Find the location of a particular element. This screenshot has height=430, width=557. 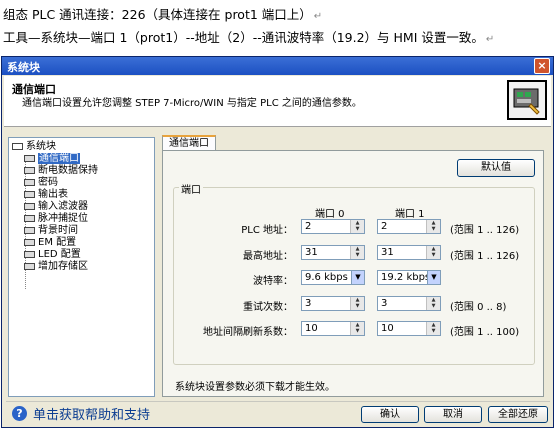

title-bar: 系统块 × is located at coordinates (277, 66).